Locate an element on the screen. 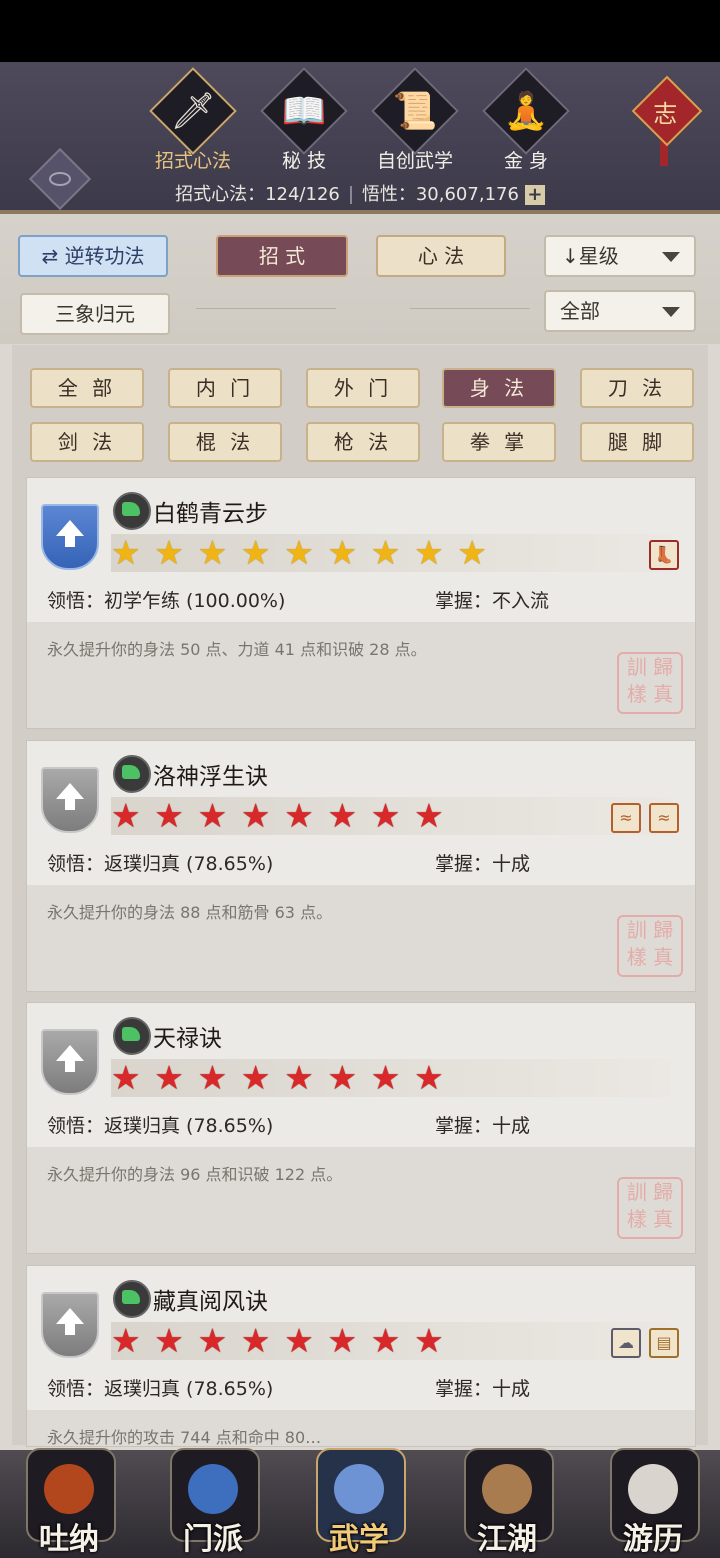  add-comprehension-button: + is located at coordinates (534, 195).